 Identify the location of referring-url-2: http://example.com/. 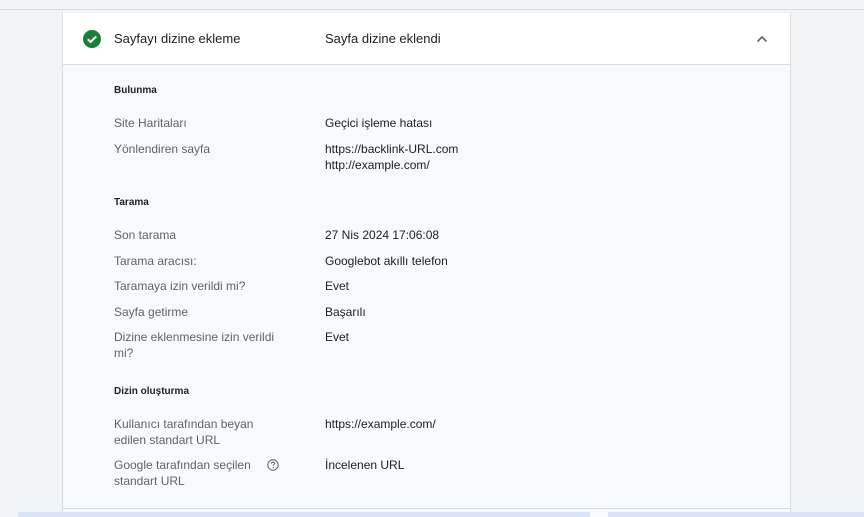
(377, 165).